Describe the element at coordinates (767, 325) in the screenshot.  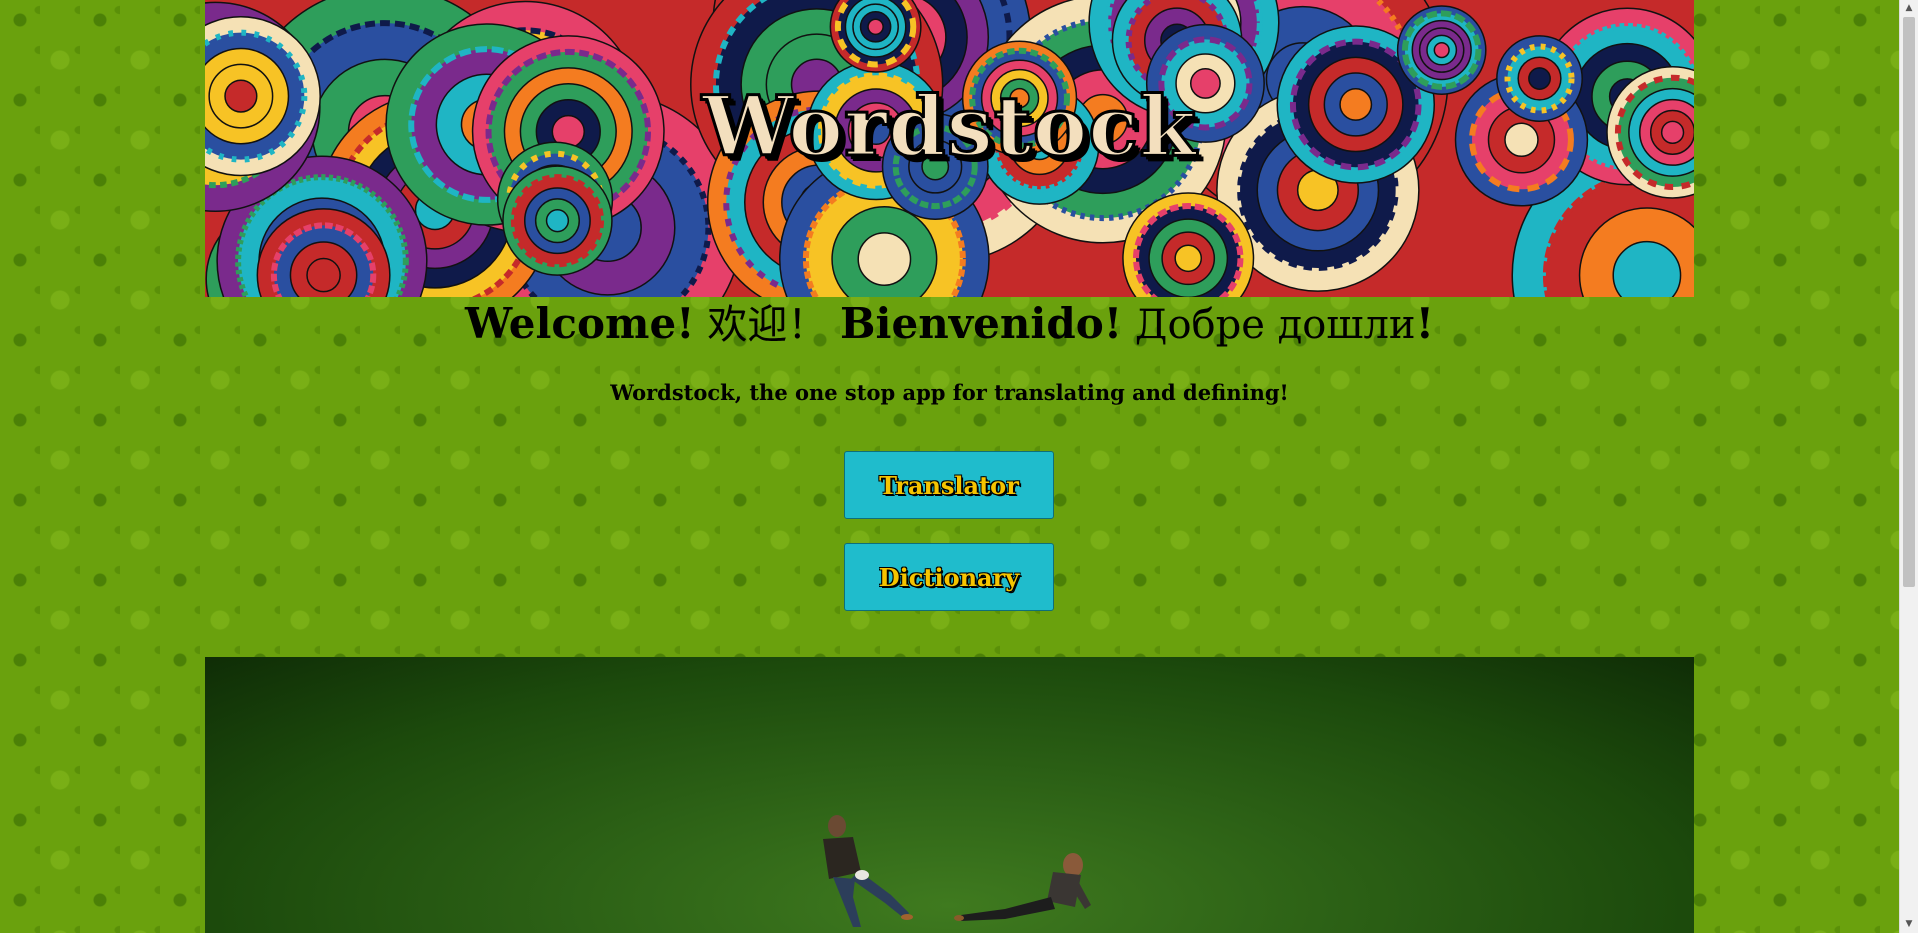
I see `welcome-chinese: 欢迎！` at that location.